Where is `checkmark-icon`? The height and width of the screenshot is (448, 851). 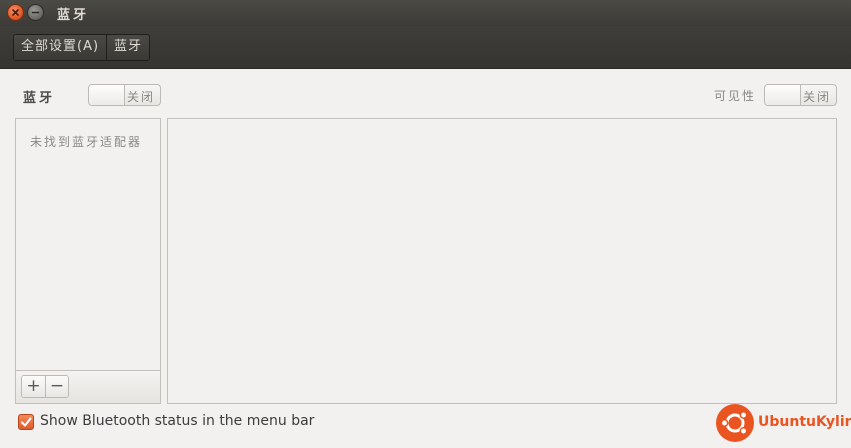 checkmark-icon is located at coordinates (26, 422).